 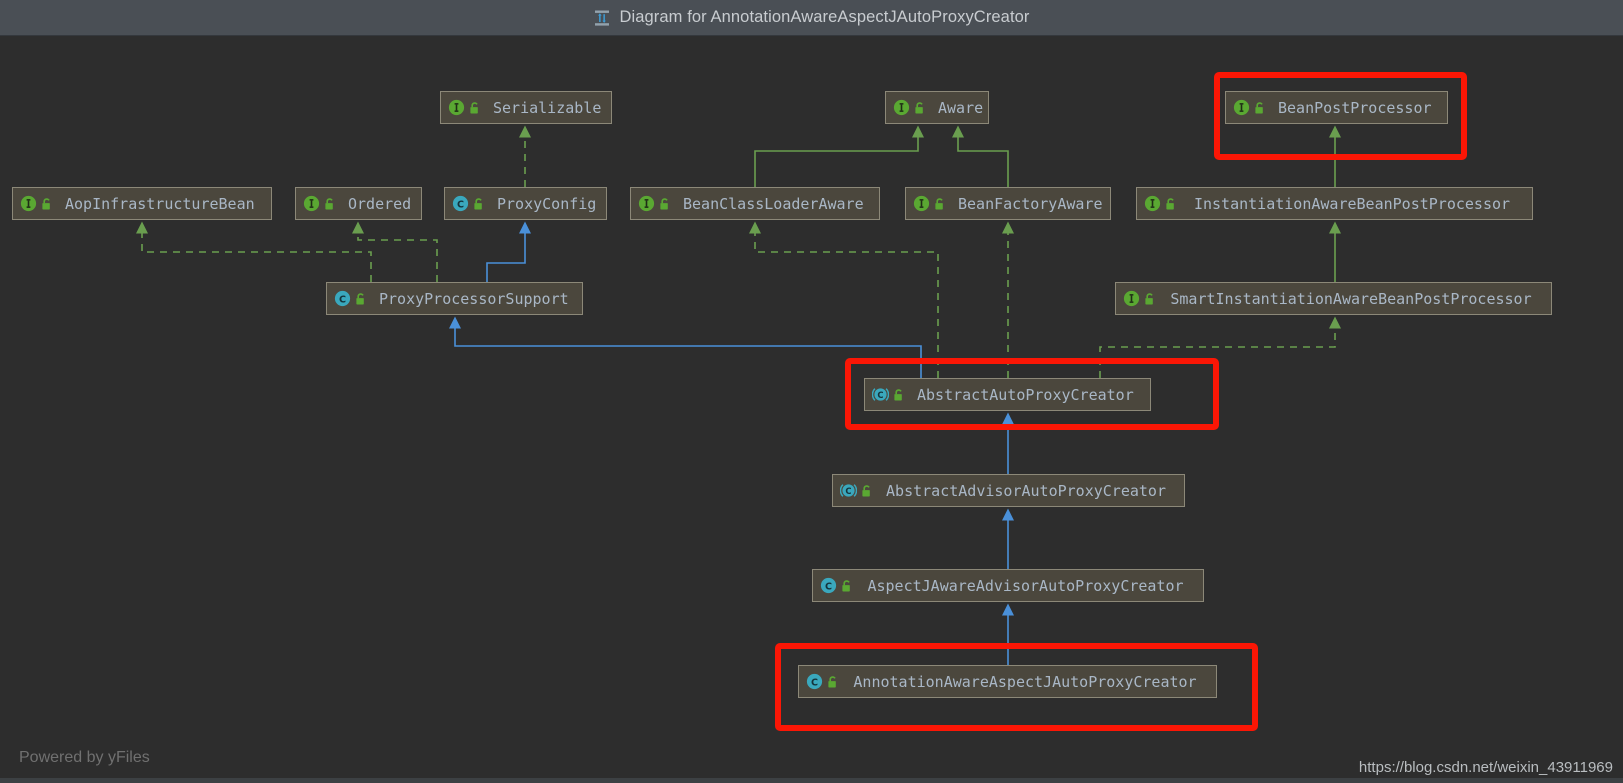 I want to click on diagram-node-aopinfra: AopInfrastructureBean, so click(x=142, y=203).